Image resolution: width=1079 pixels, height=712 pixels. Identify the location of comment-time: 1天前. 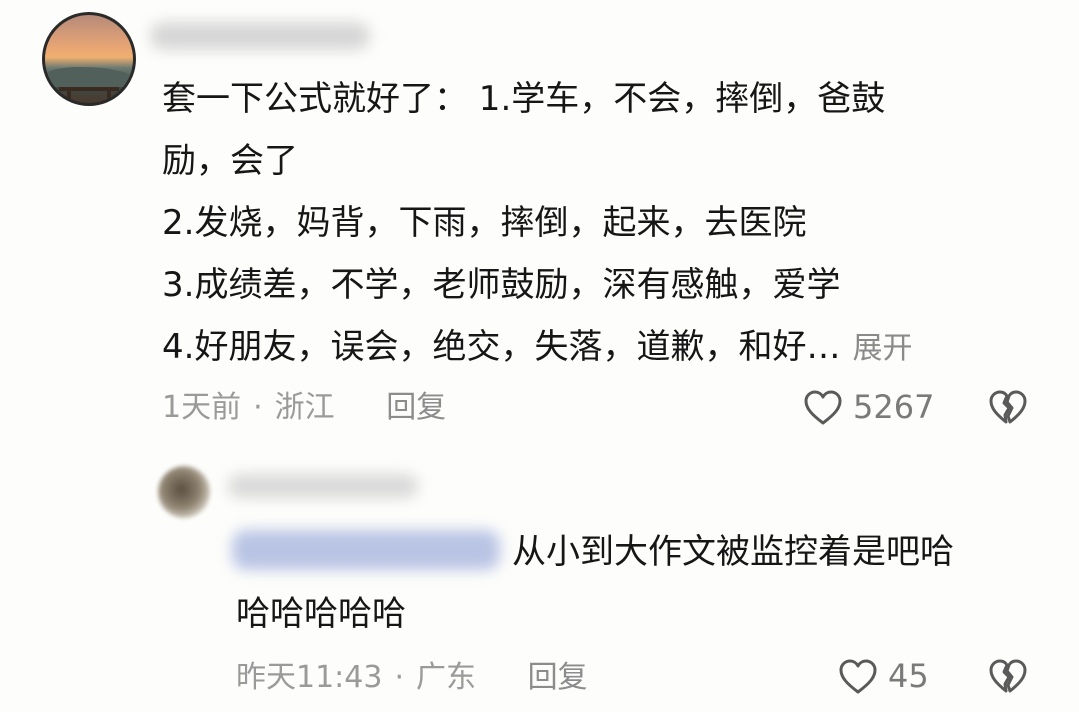
(202, 407).